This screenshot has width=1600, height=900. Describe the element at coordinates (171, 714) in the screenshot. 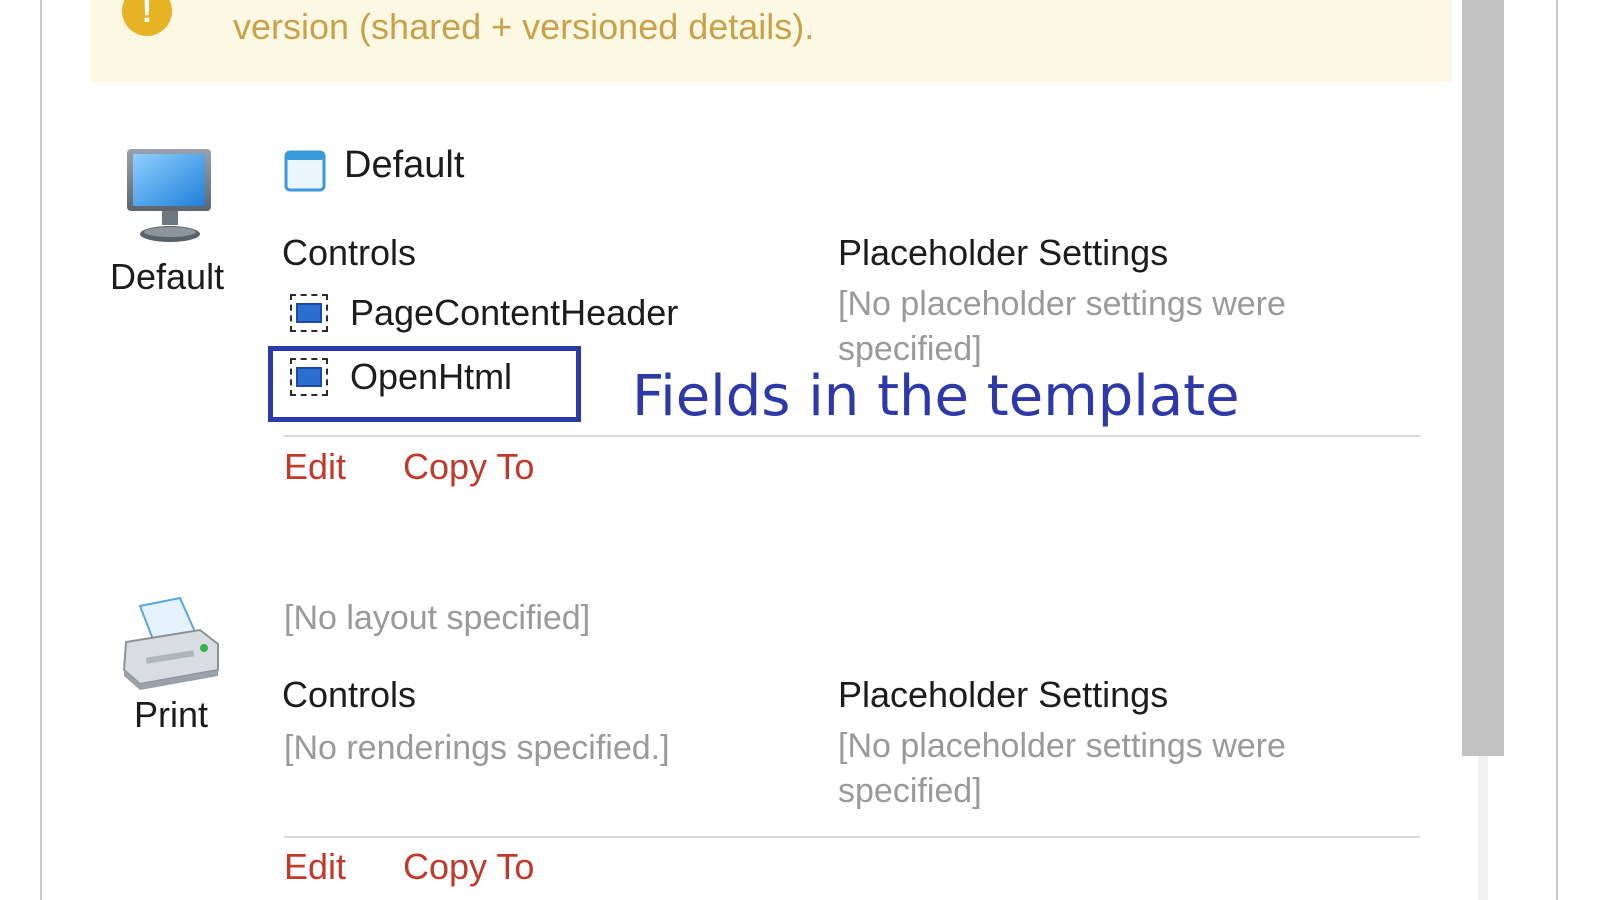

I see `device-label-print: Print` at that location.